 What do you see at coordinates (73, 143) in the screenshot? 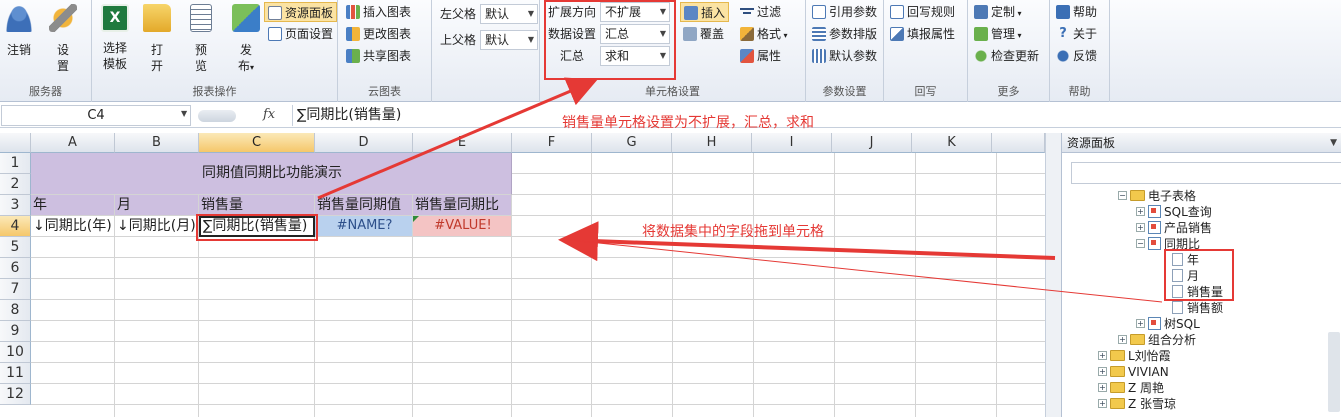
I see `column-header-a: A` at bounding box center [73, 143].